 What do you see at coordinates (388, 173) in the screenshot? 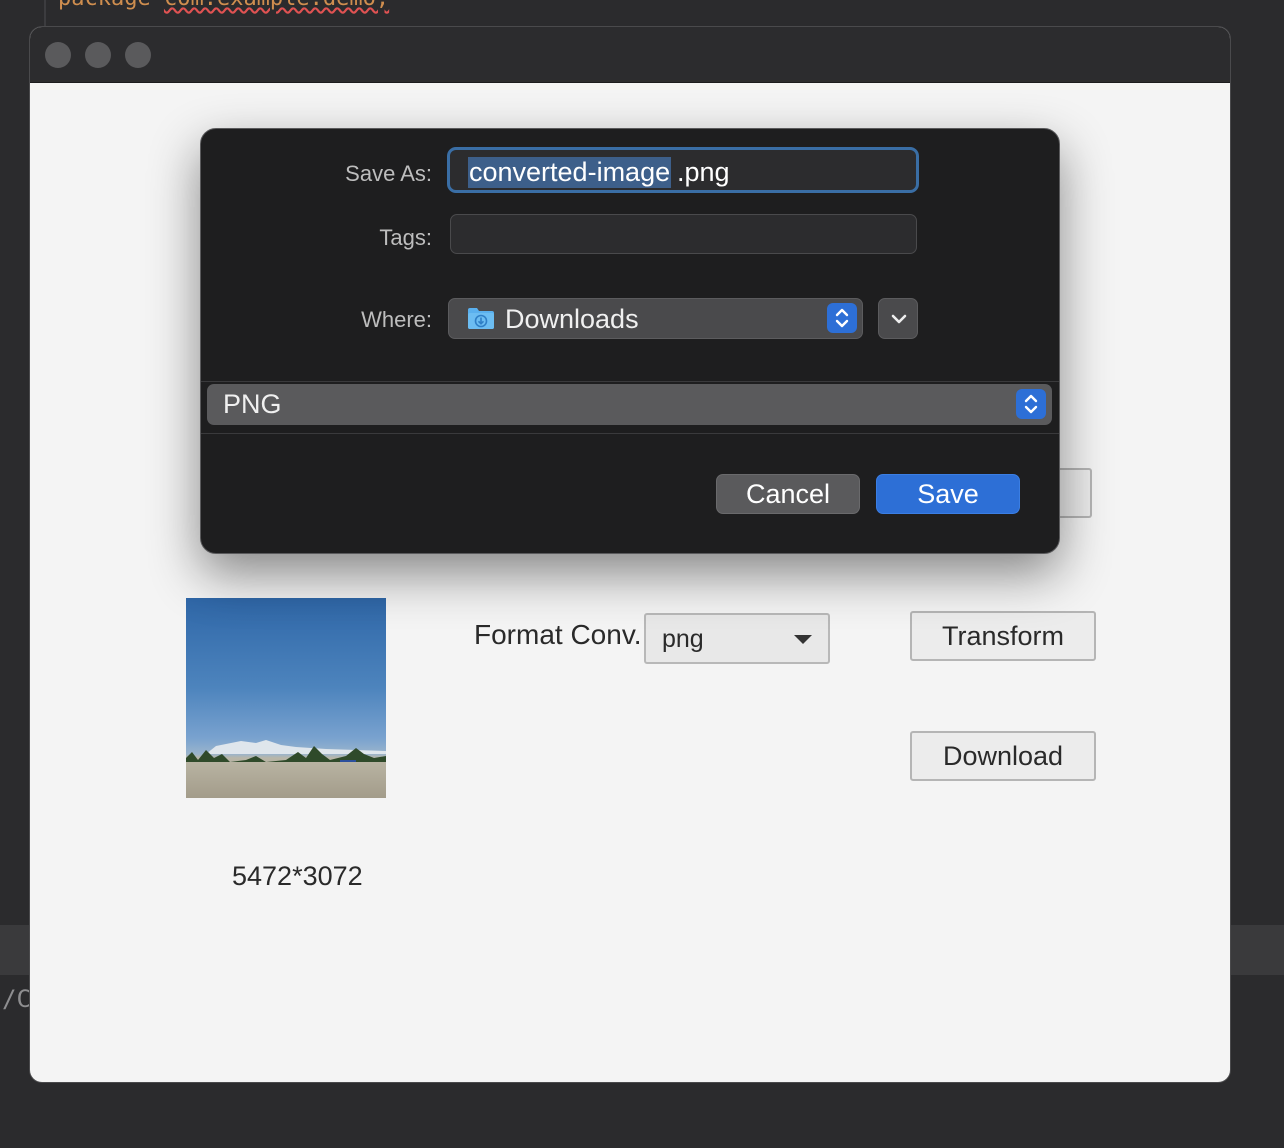
I see `save-as-label: Save As:` at bounding box center [388, 173].